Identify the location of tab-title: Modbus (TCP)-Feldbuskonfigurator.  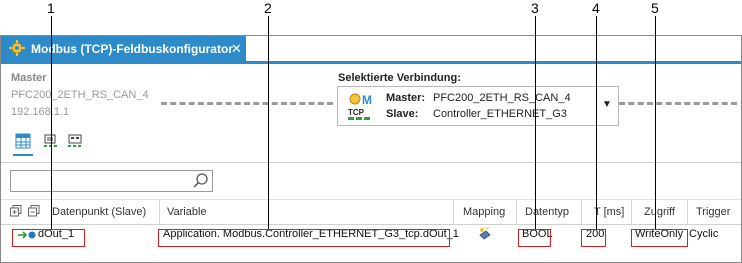
(132, 49).